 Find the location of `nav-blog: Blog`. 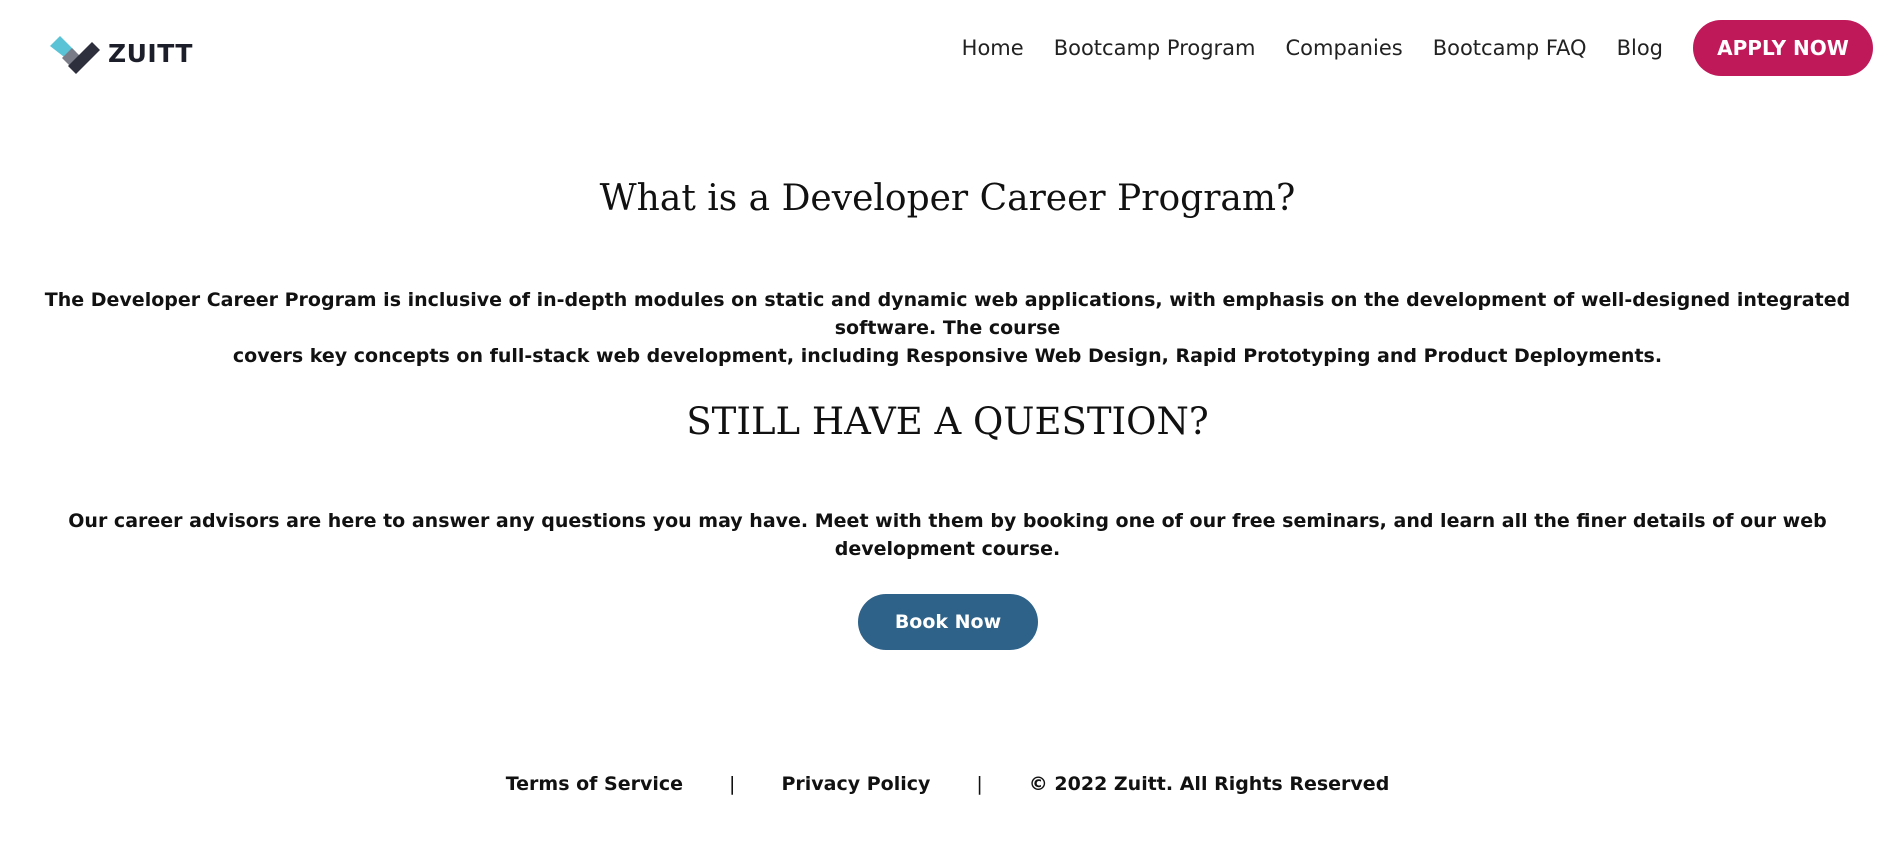

nav-blog: Blog is located at coordinates (1640, 48).